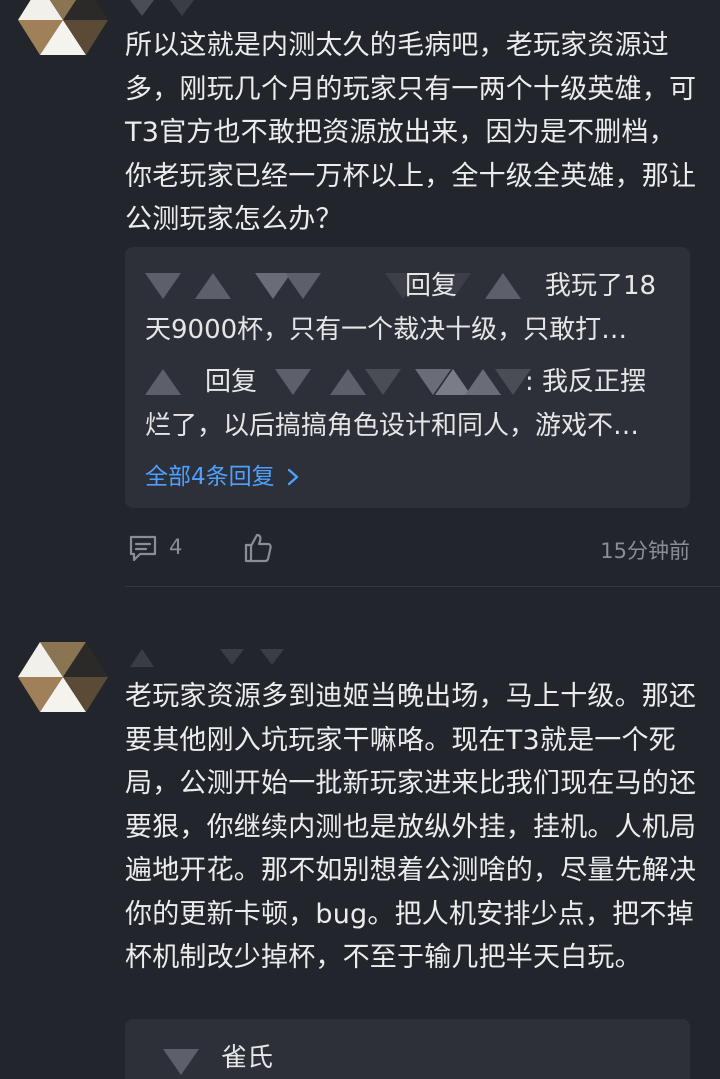 The height and width of the screenshot is (1079, 720). What do you see at coordinates (586, 382) in the screenshot?
I see `reply-text: : 我反正摆` at bounding box center [586, 382].